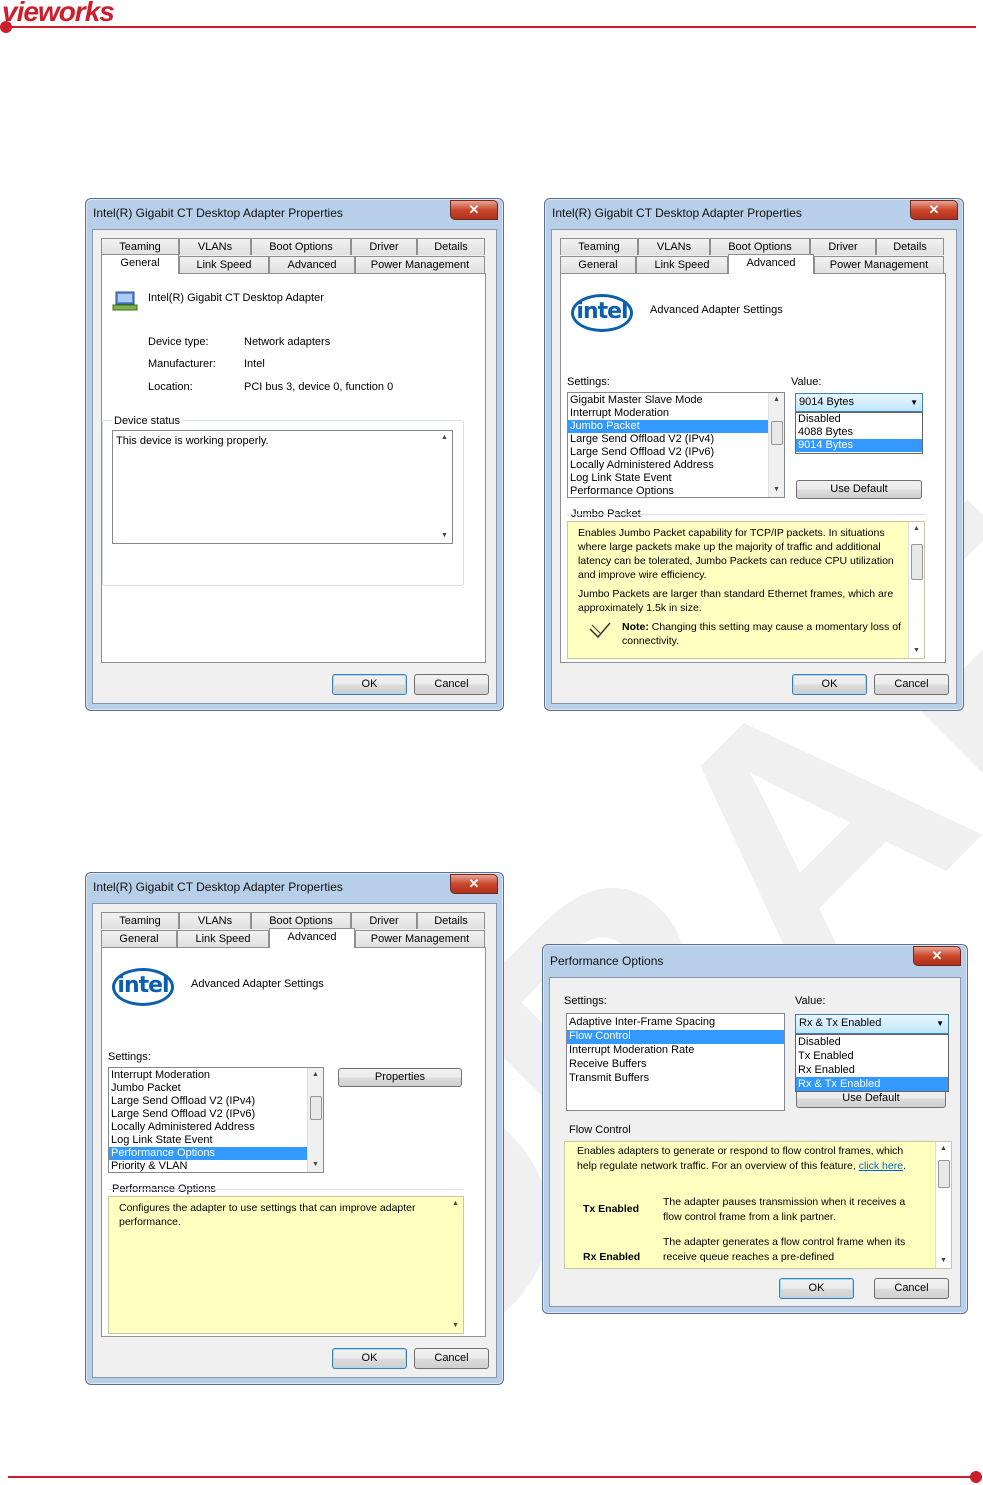 This screenshot has height=1485, width=983. I want to click on list-item: Performance Options, so click(668, 491).